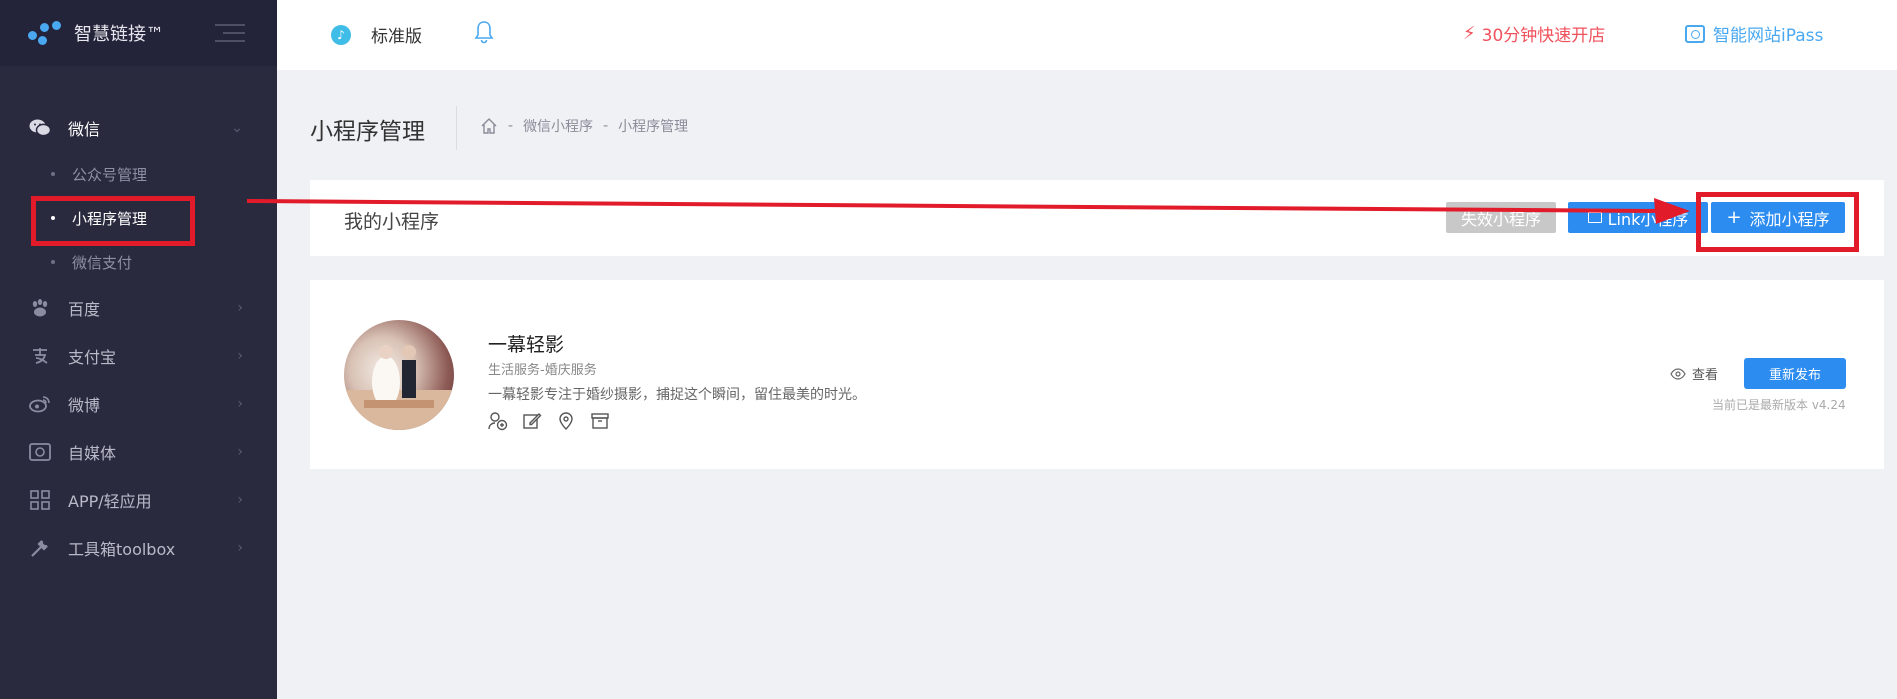 This screenshot has height=699, width=1897. What do you see at coordinates (1469, 33) in the screenshot?
I see `lightning-icon: ⚡` at bounding box center [1469, 33].